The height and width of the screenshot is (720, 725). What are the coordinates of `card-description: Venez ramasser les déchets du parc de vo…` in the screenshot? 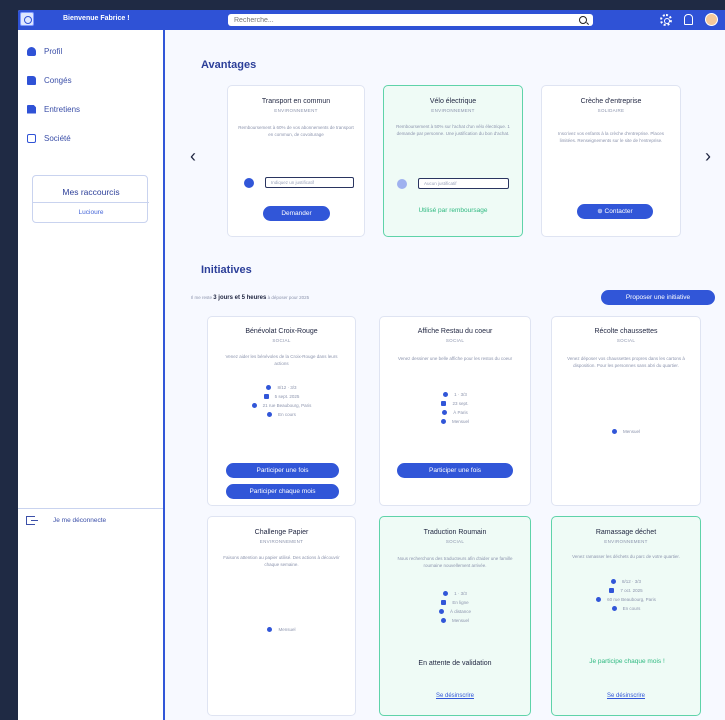 It's located at (626, 556).